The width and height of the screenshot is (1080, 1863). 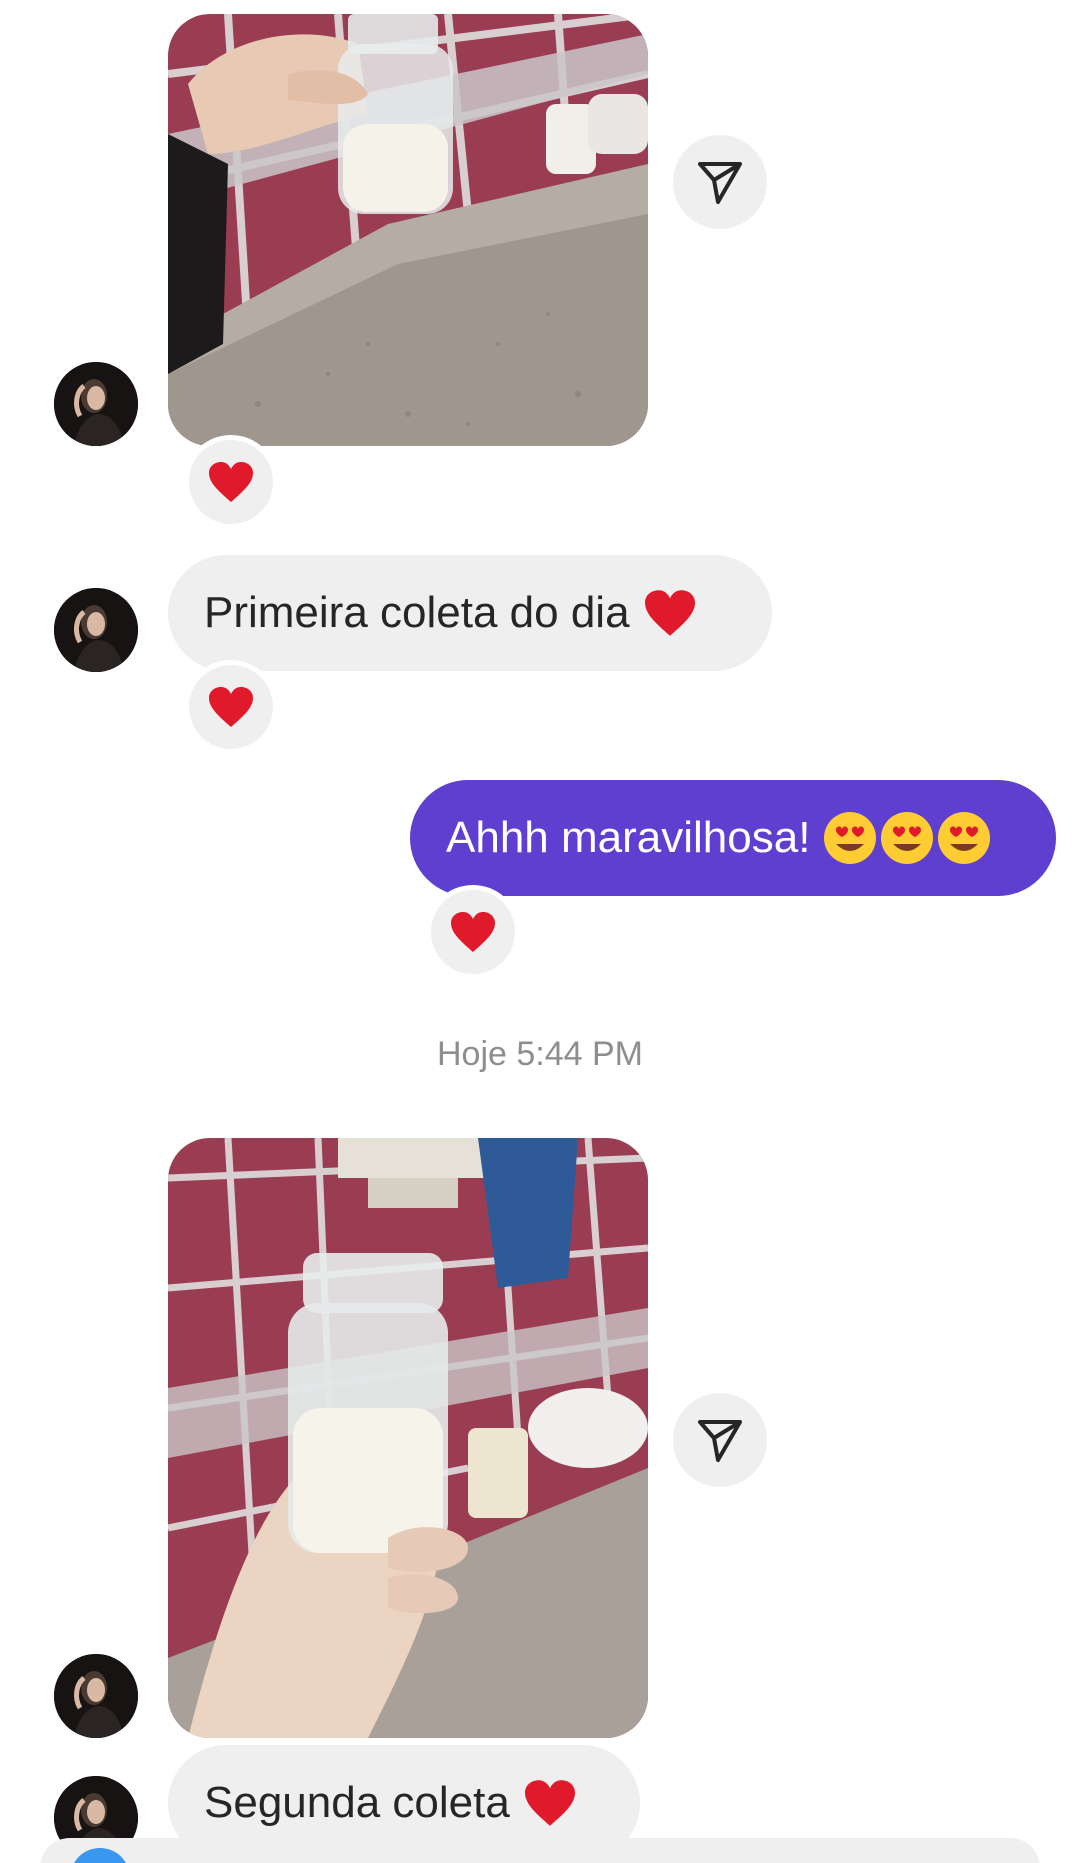 I want to click on message-bubble-incoming: Primeira coleta do dia, so click(x=470, y=613).